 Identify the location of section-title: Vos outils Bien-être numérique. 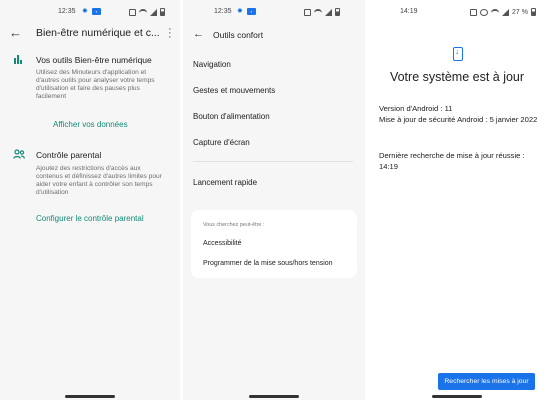
(94, 60).